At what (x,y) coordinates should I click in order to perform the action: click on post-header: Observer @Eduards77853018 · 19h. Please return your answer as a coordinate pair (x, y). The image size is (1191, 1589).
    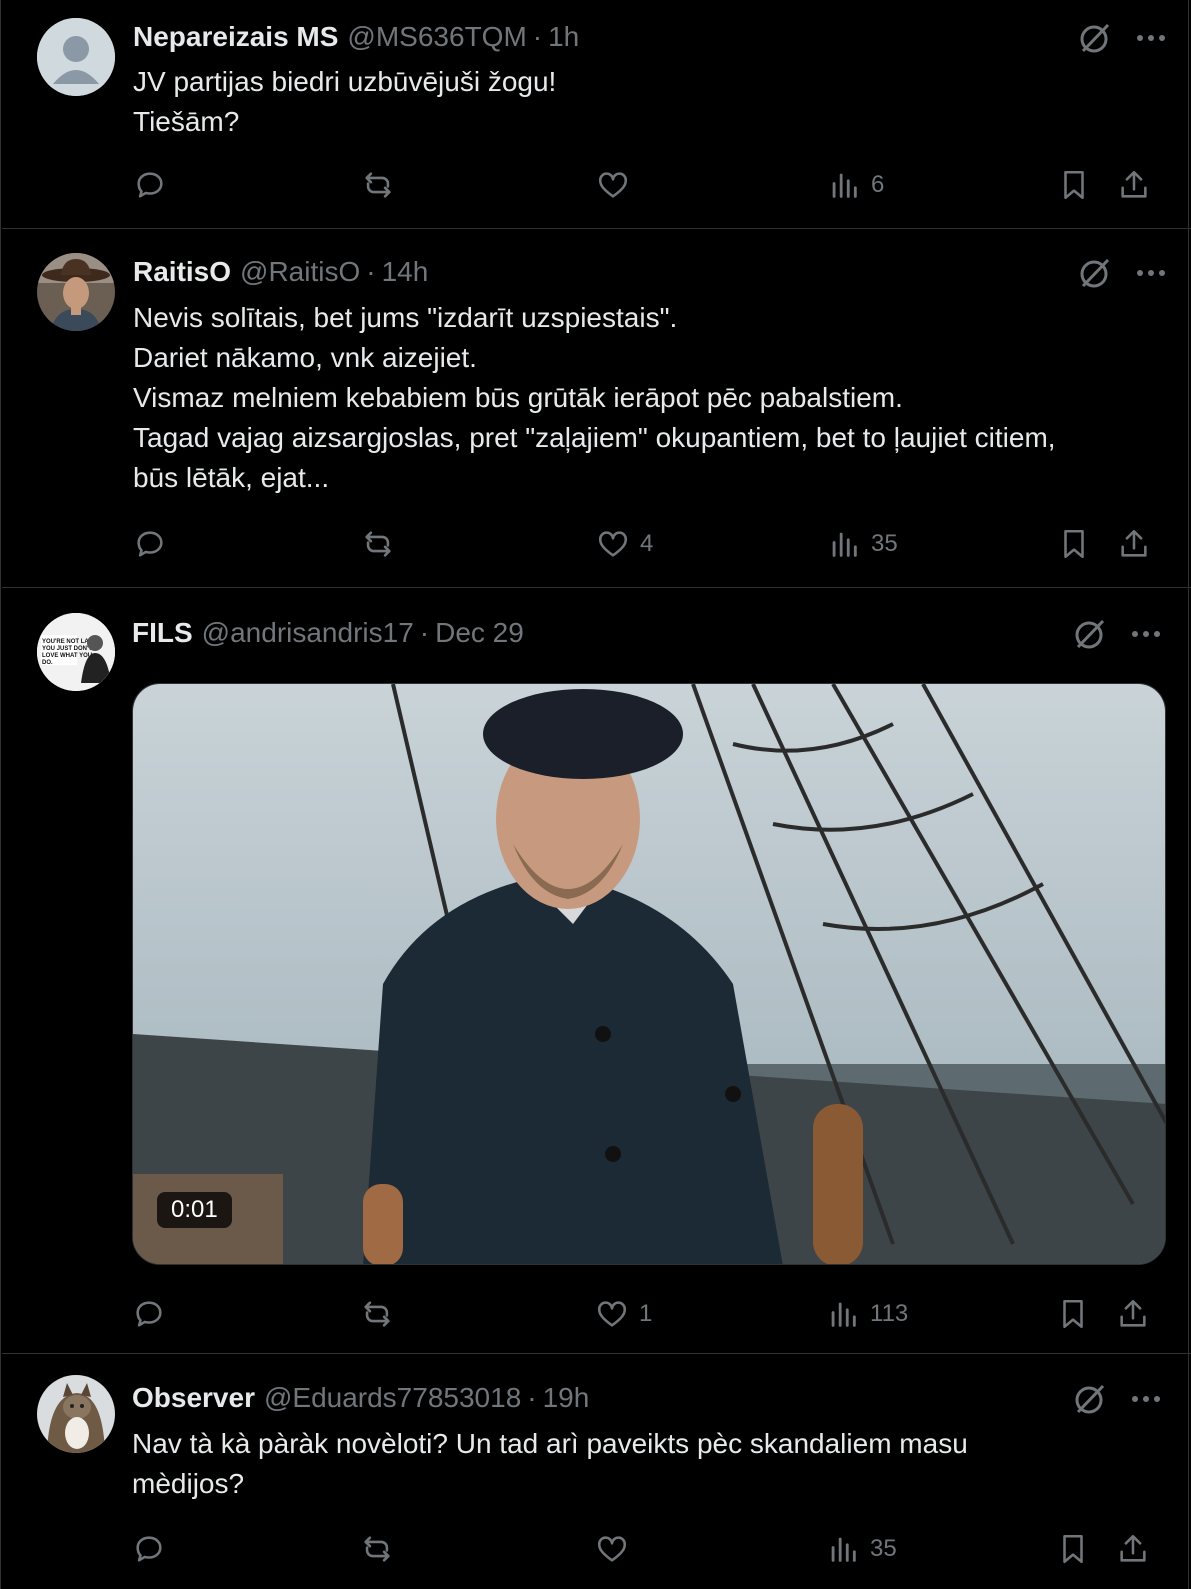
    Looking at the image, I should click on (360, 1398).